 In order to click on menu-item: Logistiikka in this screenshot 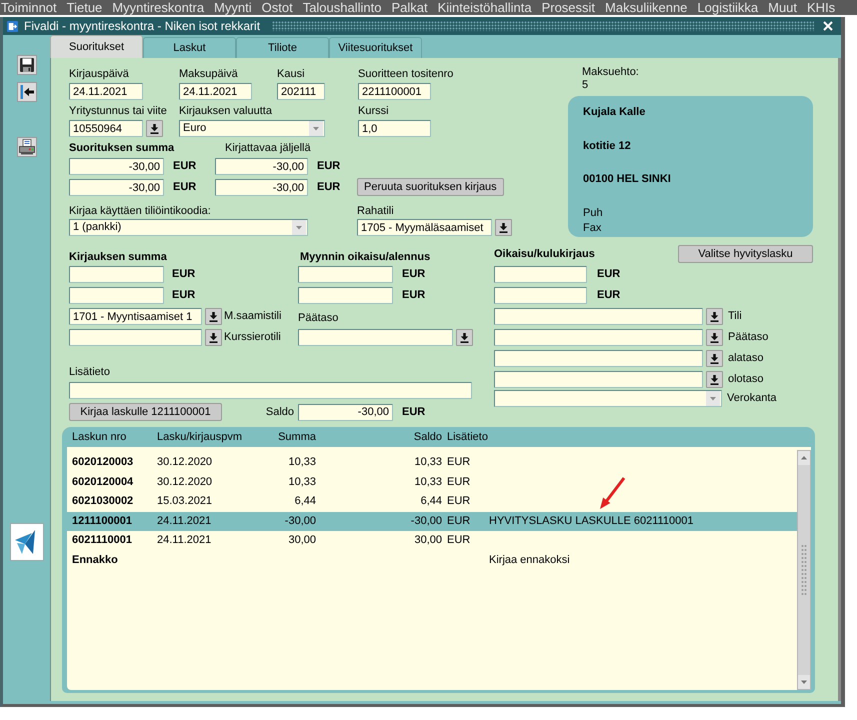, I will do `click(727, 7)`.